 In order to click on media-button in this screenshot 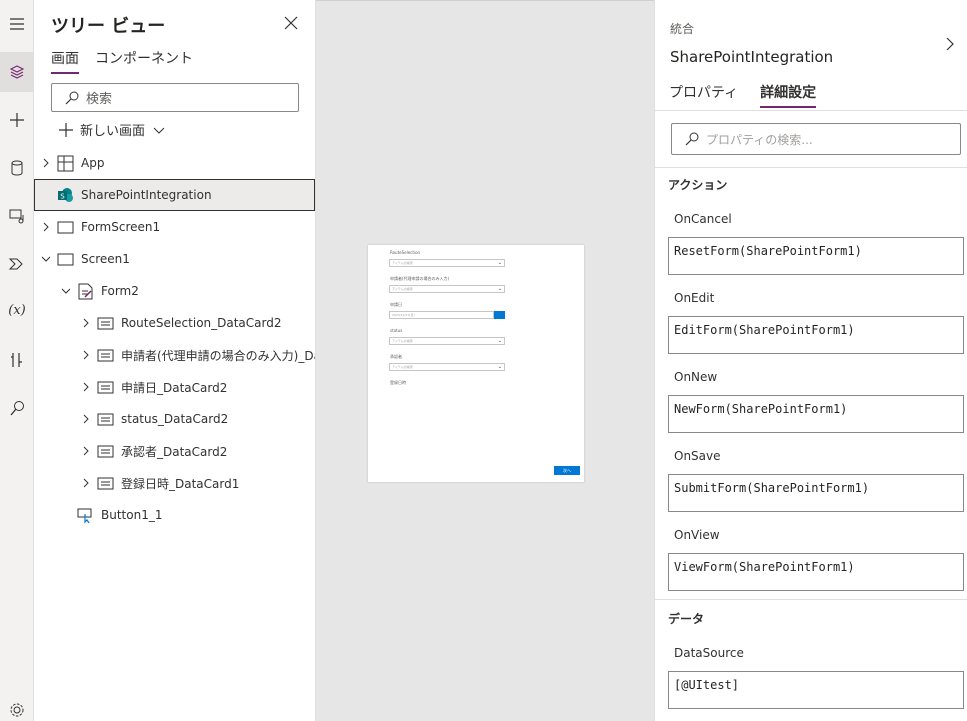, I will do `click(17, 216)`.